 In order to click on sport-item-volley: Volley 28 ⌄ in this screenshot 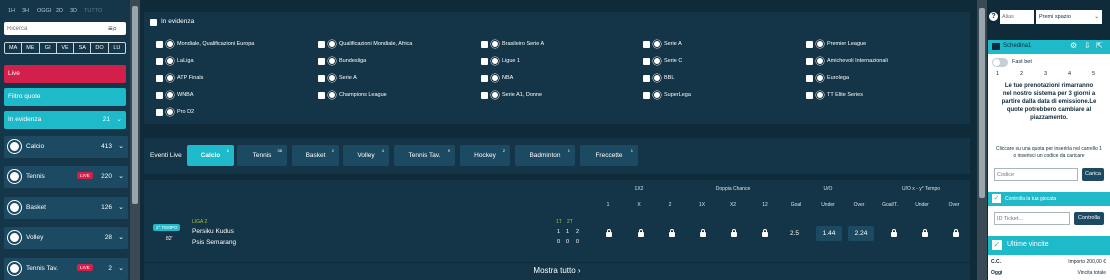, I will do `click(66, 238)`.